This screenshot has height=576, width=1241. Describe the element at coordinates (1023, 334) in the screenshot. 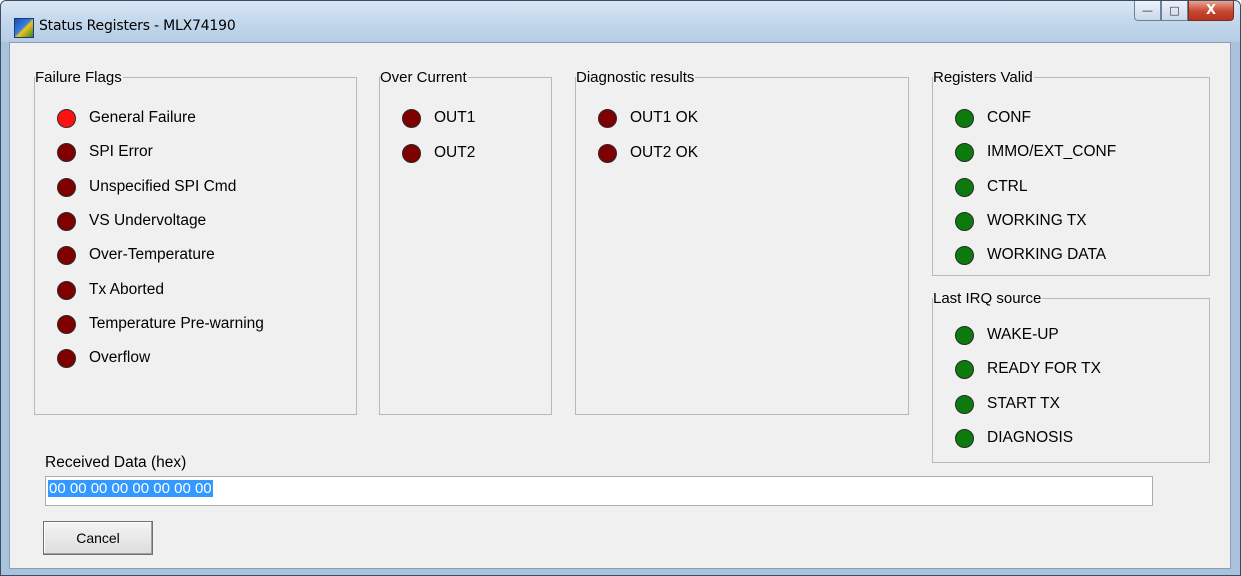

I see `status-label: WAKE-UP` at that location.